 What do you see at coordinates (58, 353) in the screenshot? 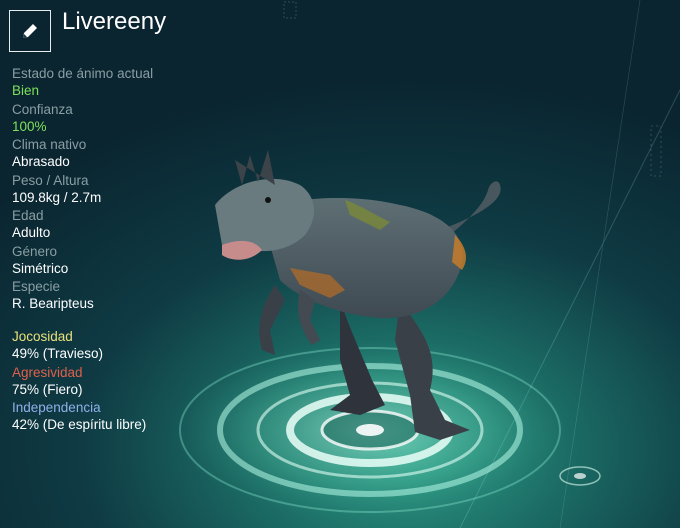
I see `trait-value: 49% (Travieso)` at bounding box center [58, 353].